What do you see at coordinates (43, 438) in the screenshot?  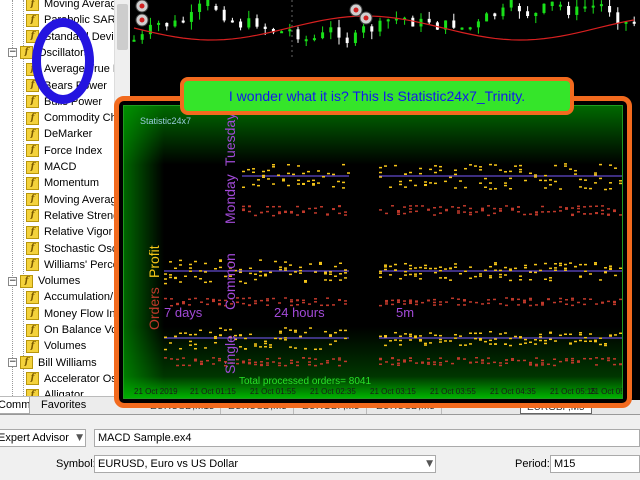 I see `expert-type-select: Expert Advisor ▼` at bounding box center [43, 438].